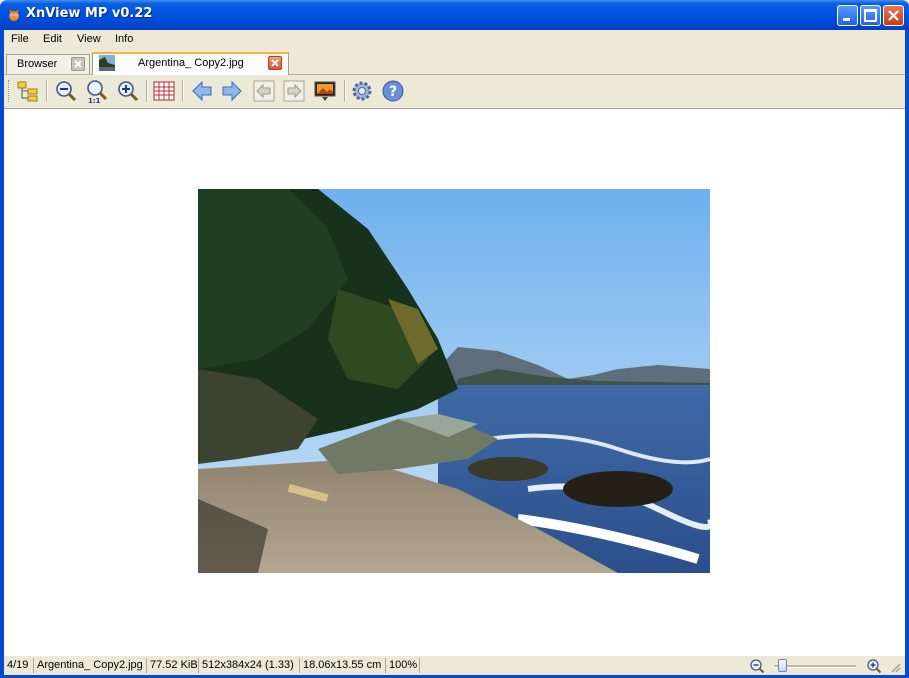  What do you see at coordinates (232, 91) in the screenshot?
I see `next-image-icon` at bounding box center [232, 91].